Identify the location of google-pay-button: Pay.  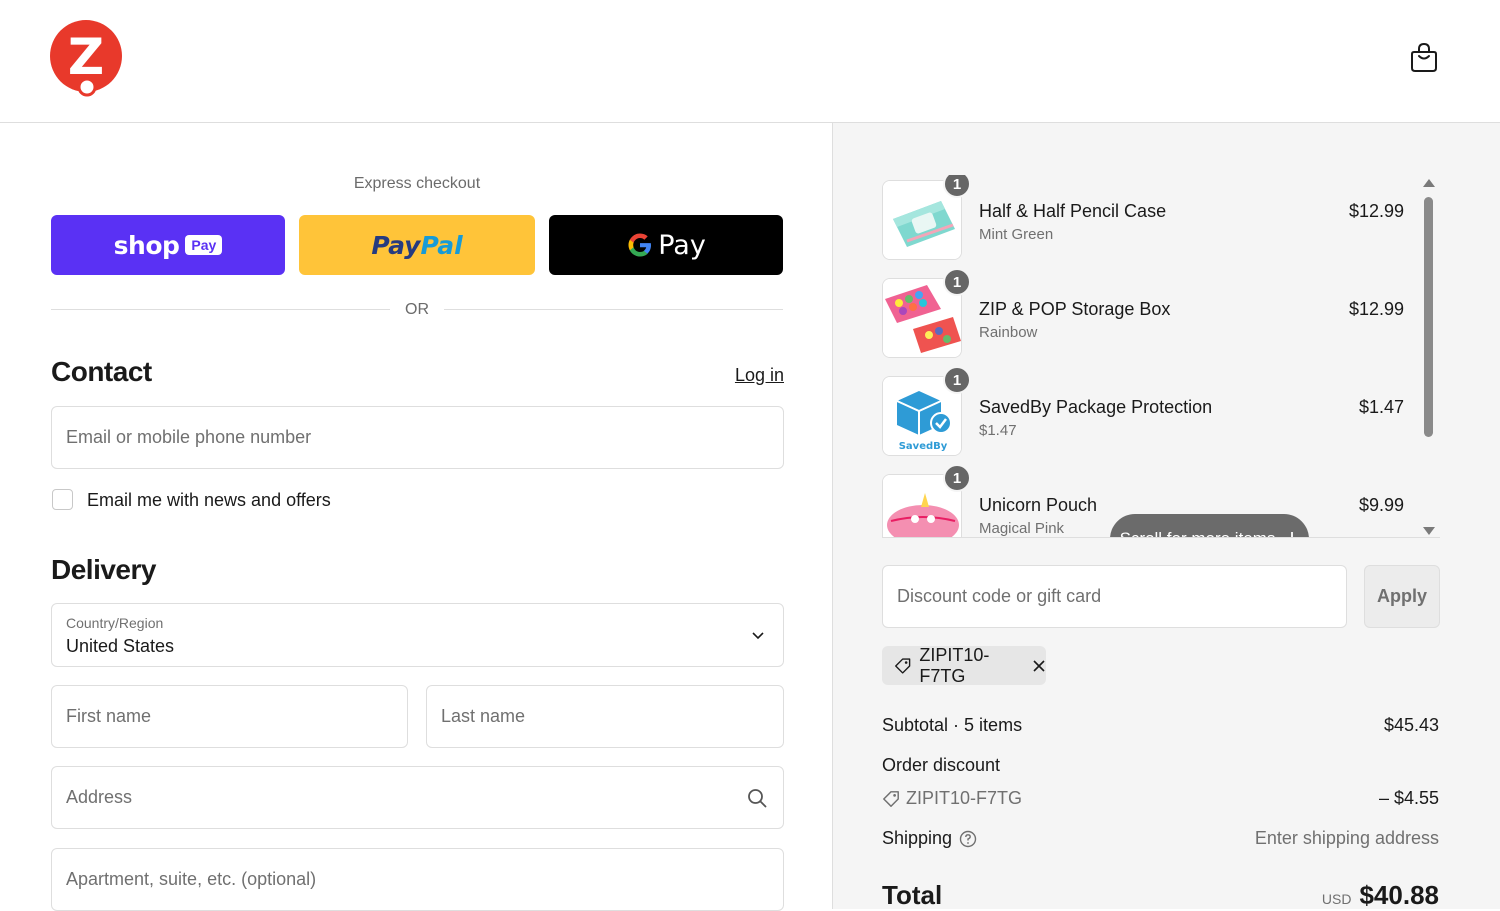
(666, 245).